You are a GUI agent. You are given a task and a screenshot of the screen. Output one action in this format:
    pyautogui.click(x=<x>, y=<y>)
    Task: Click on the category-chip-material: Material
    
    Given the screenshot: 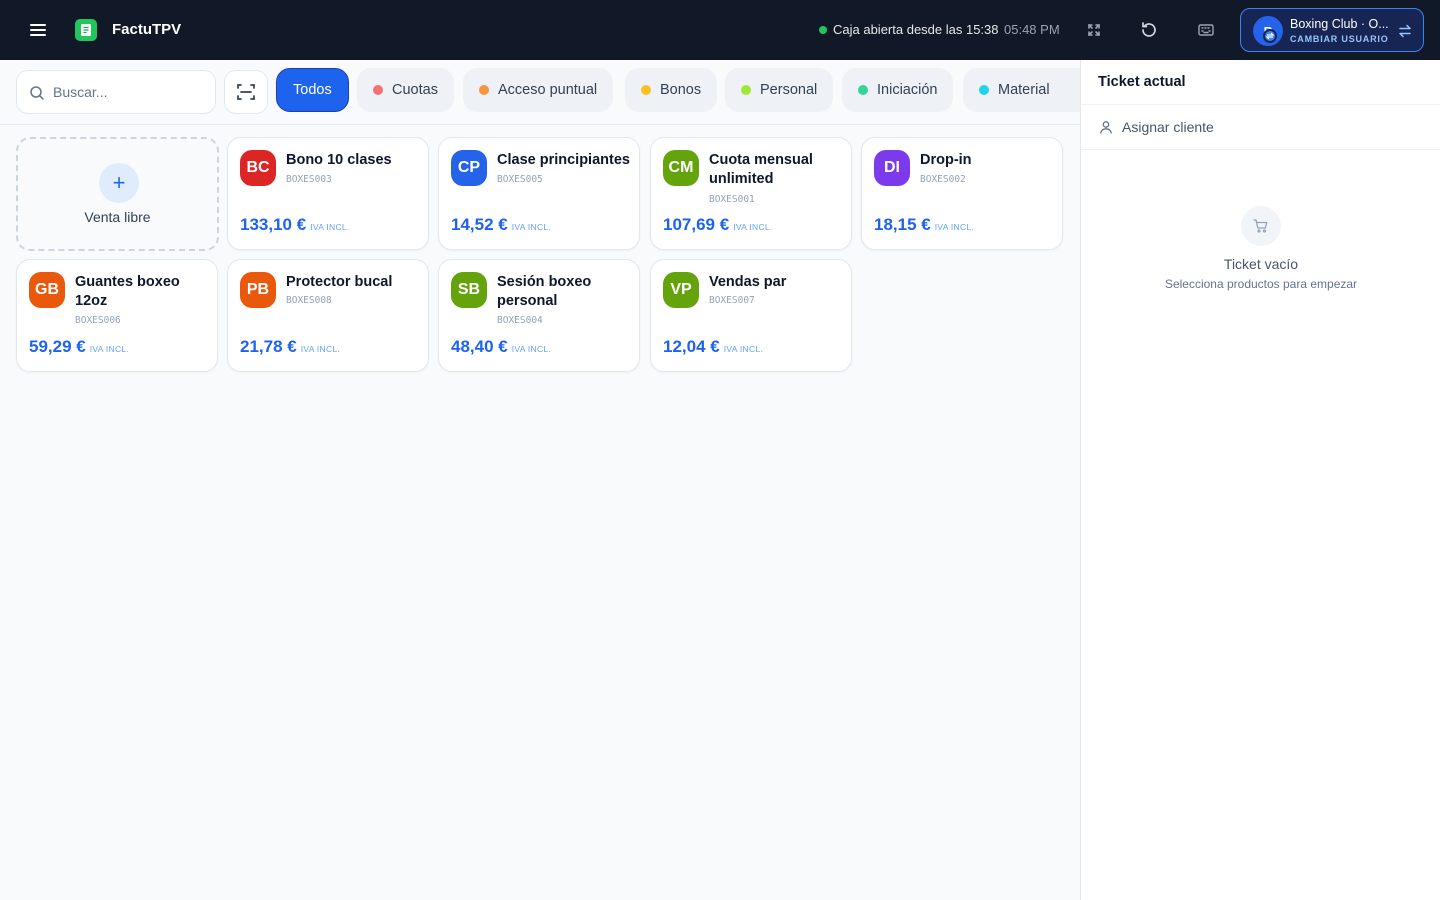 What is the action you would take?
    pyautogui.click(x=1021, y=90)
    